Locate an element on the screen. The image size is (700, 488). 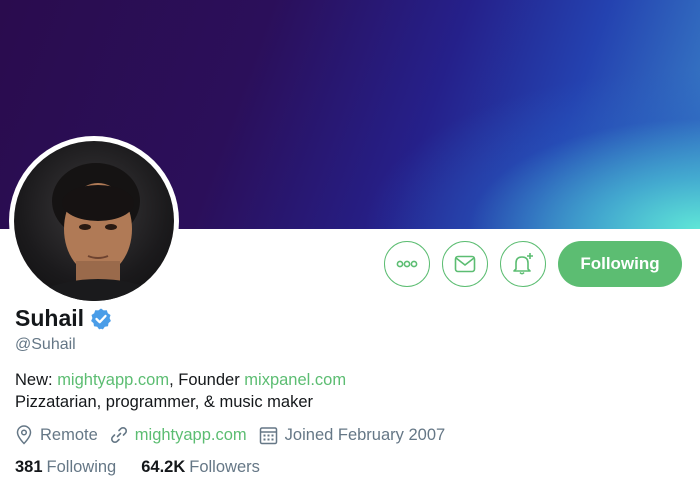
joined-text: Joined February 2007 is located at coordinates (365, 434).